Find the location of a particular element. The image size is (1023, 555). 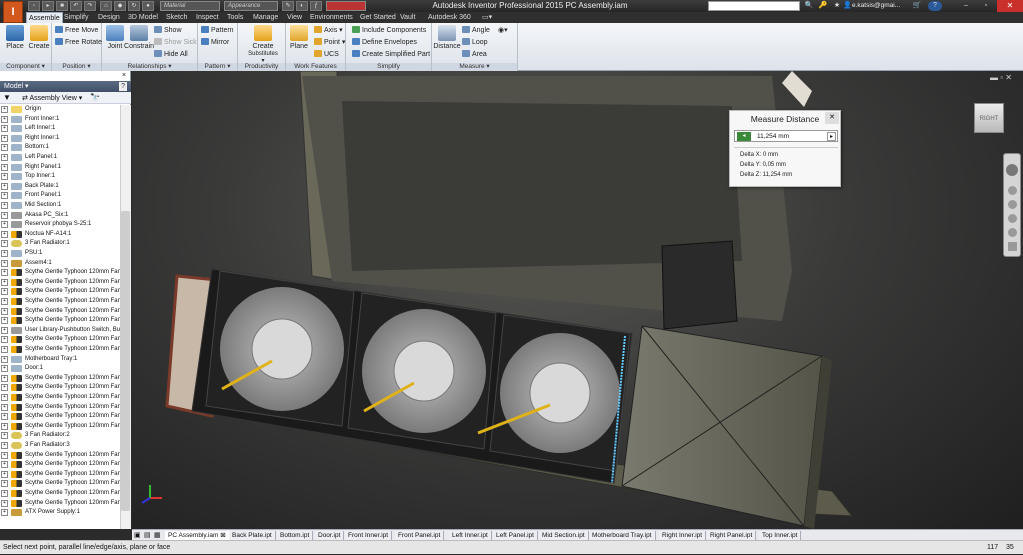

navigation-bar is located at coordinates (1012, 205).